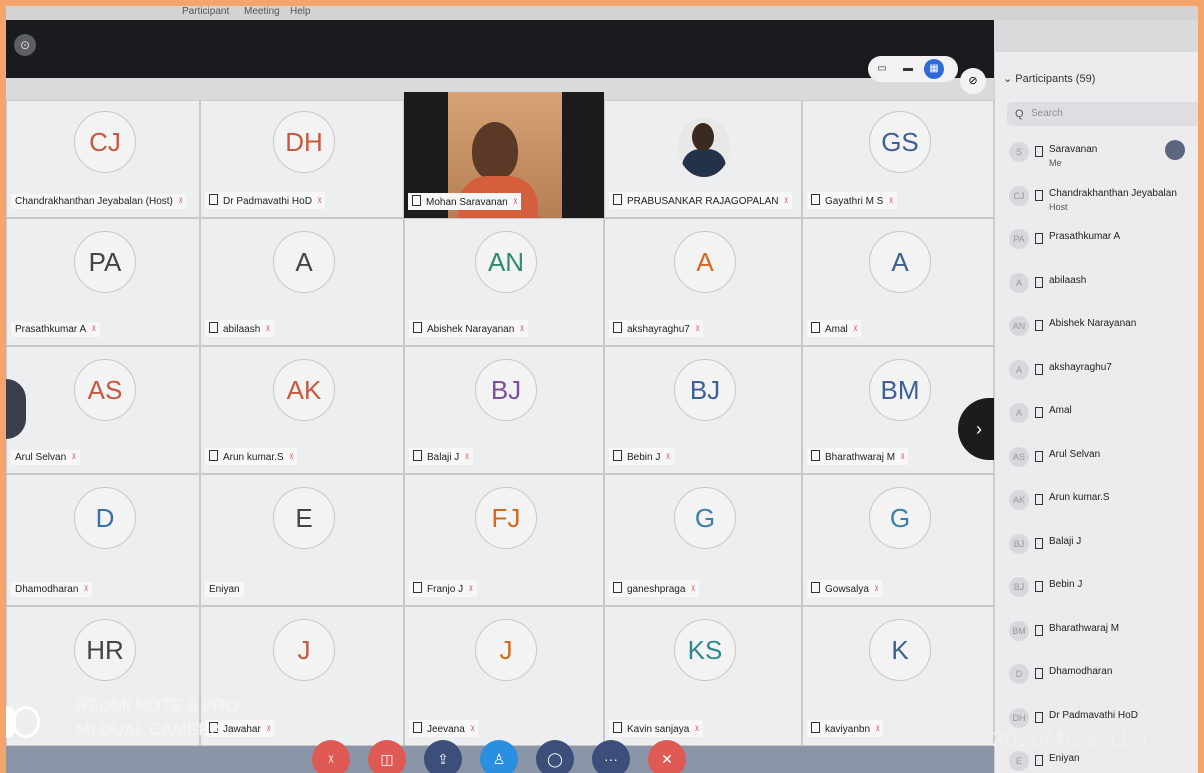 The width and height of the screenshot is (1204, 773). What do you see at coordinates (387, 756) in the screenshot?
I see `video-off-icon: ◫` at bounding box center [387, 756].